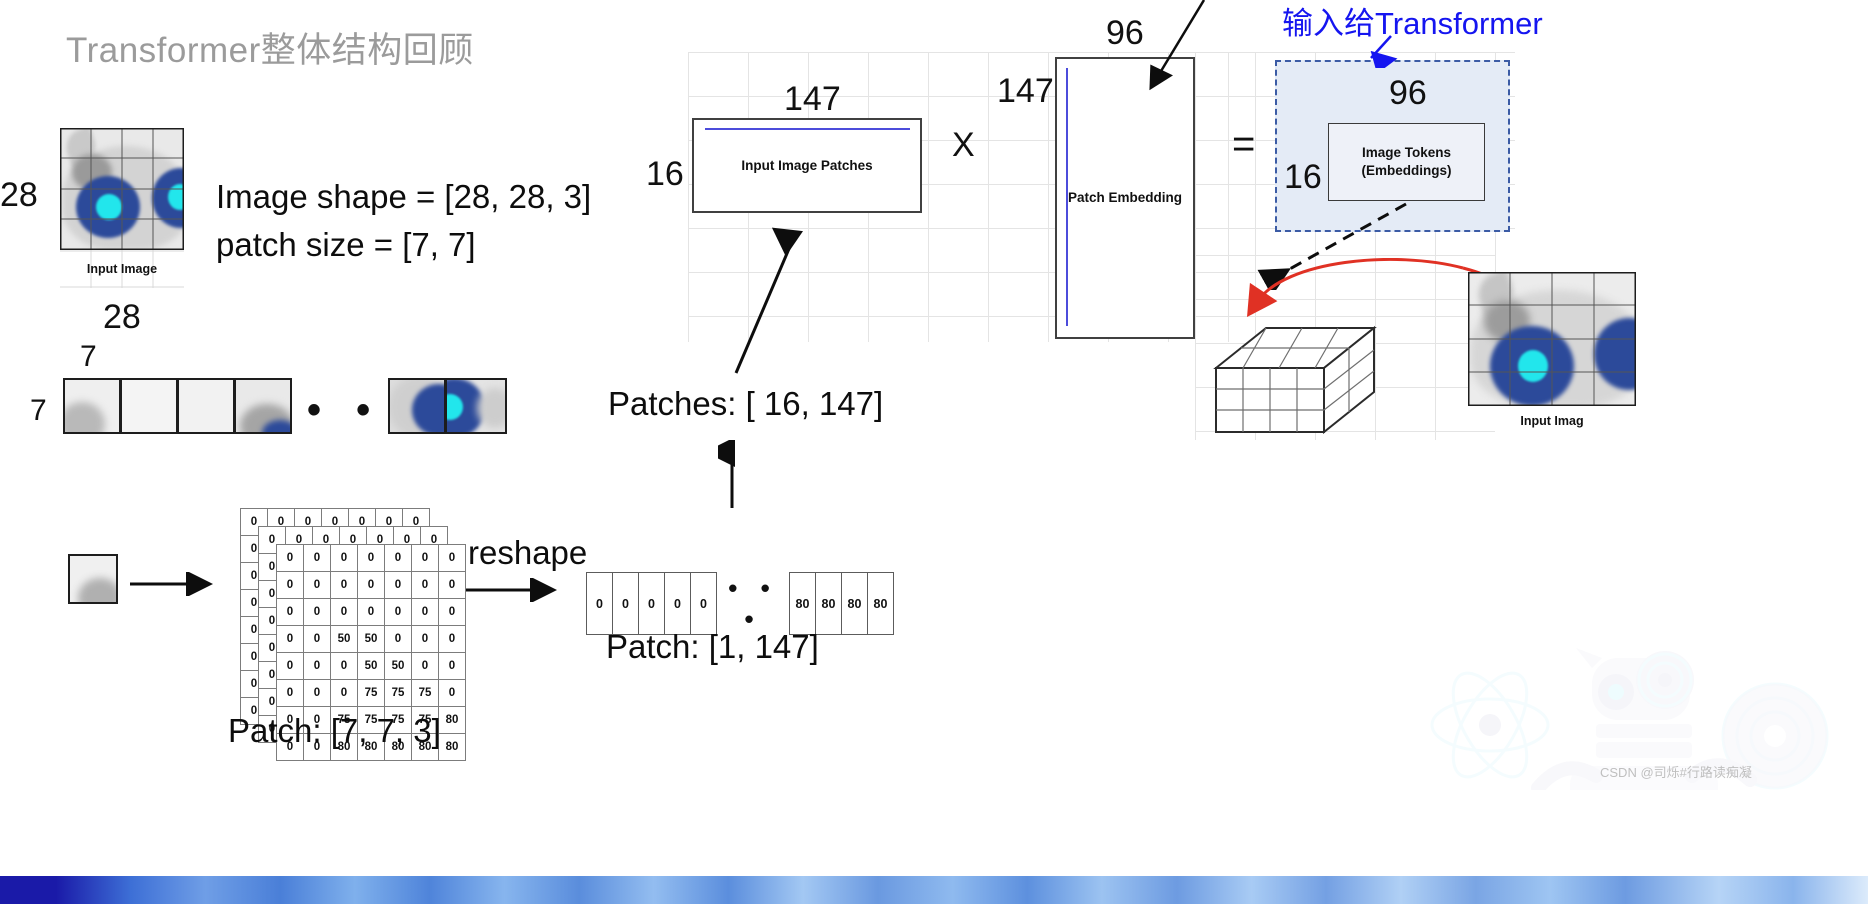 This screenshot has width=1868, height=904. Describe the element at coordinates (1412, 23) in the screenshot. I see `transformer-input-annotation: 输入给Transformer` at that location.